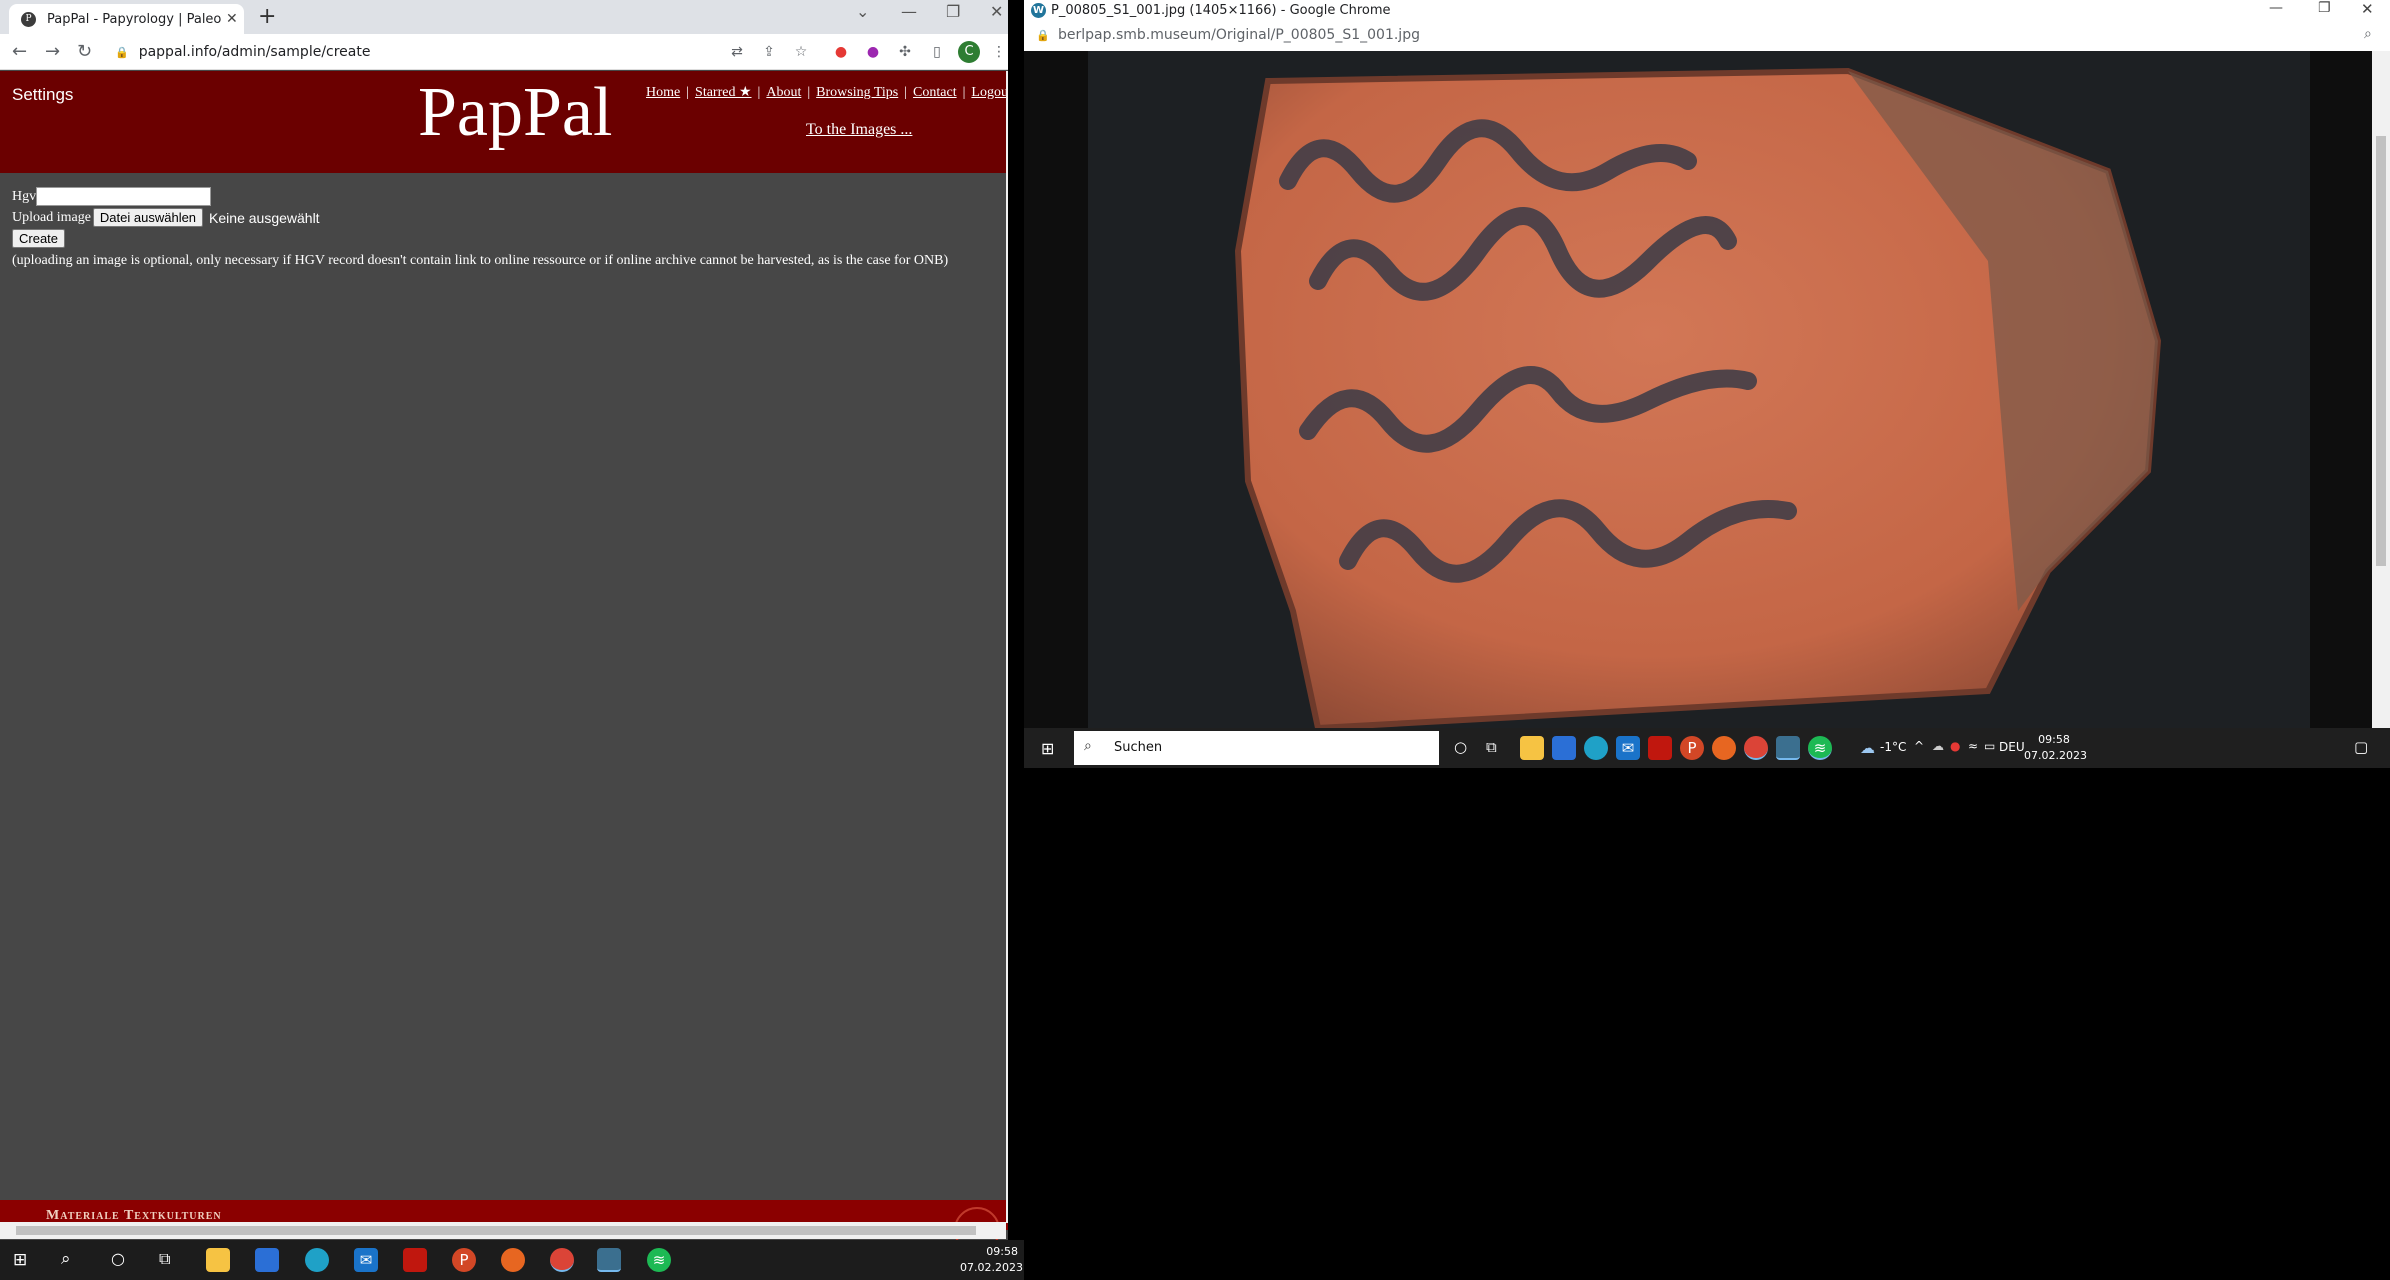 The image size is (2390, 1280). Describe the element at coordinates (1038, 10) in the screenshot. I see `wordpress-favicon-icon: W` at that location.